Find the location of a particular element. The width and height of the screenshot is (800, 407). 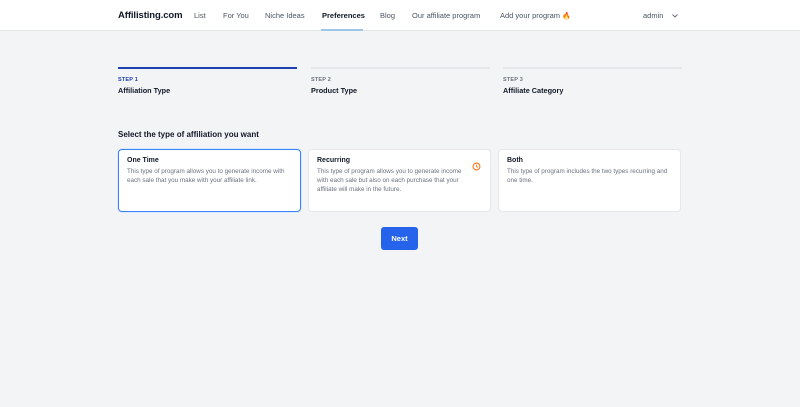

nav-item-preferences: Preferences is located at coordinates (343, 15).